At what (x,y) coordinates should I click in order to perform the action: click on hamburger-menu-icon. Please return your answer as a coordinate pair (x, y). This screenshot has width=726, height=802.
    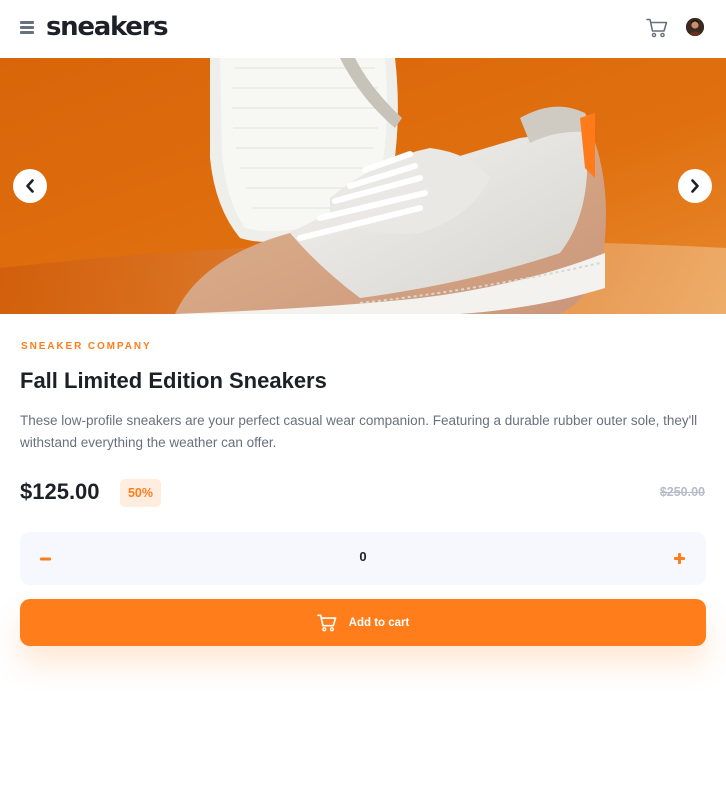
    Looking at the image, I should click on (27, 27).